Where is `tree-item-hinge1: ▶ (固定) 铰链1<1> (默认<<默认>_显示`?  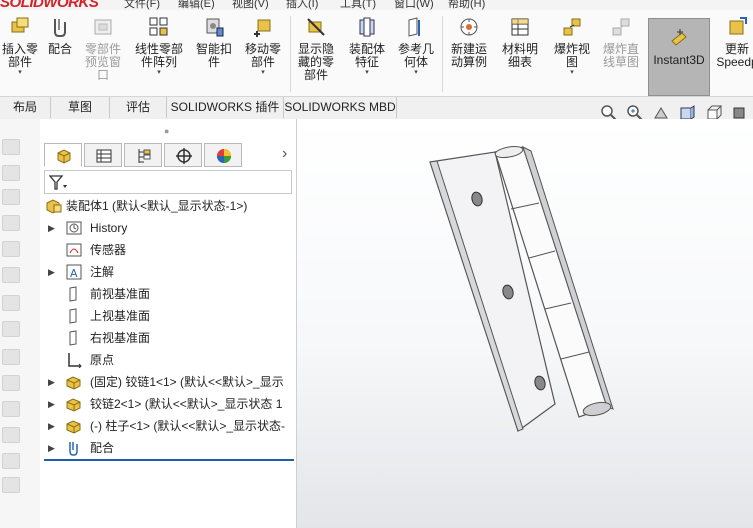
tree-item-hinge1: ▶ (固定) 铰链1<1> (默认<<默认>_显示 is located at coordinates (169, 382).